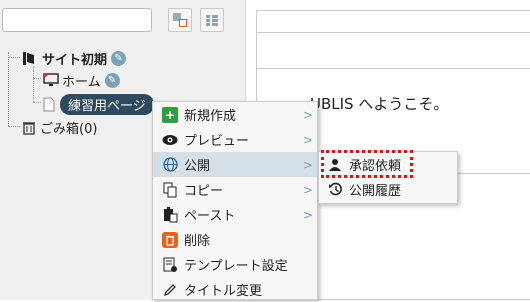 This screenshot has width=530, height=302. Describe the element at coordinates (28, 58) in the screenshot. I see `site-icon` at that location.